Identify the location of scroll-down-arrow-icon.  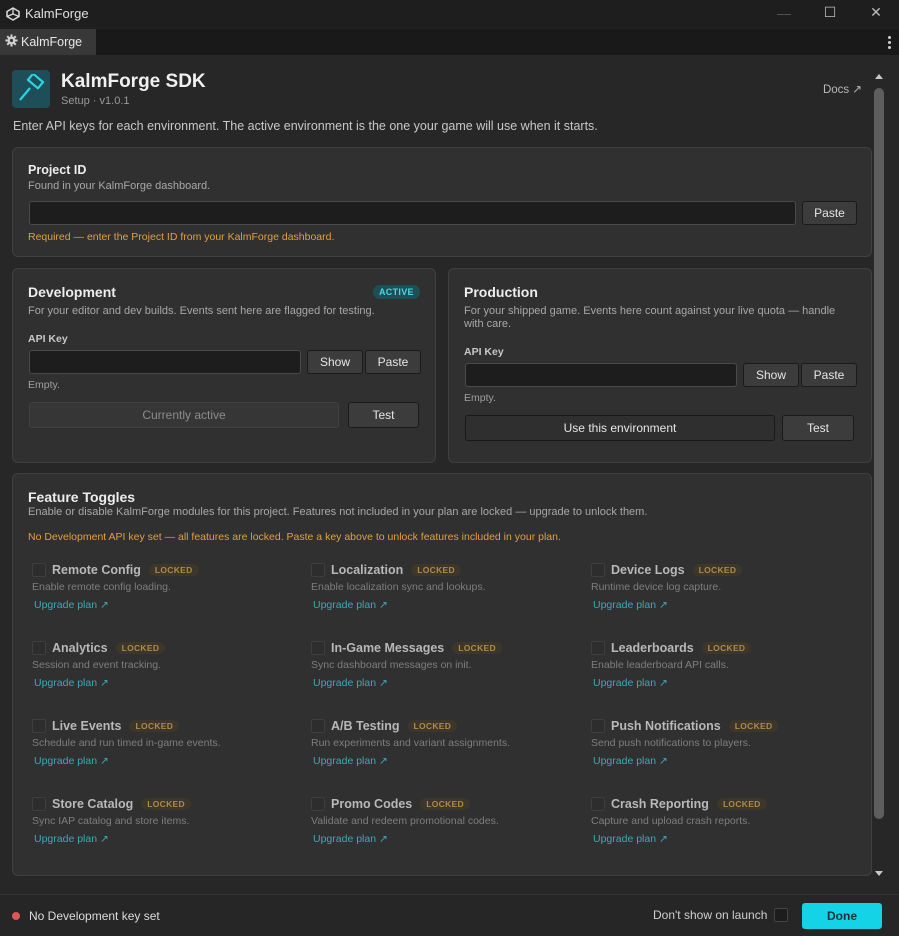
(879, 873).